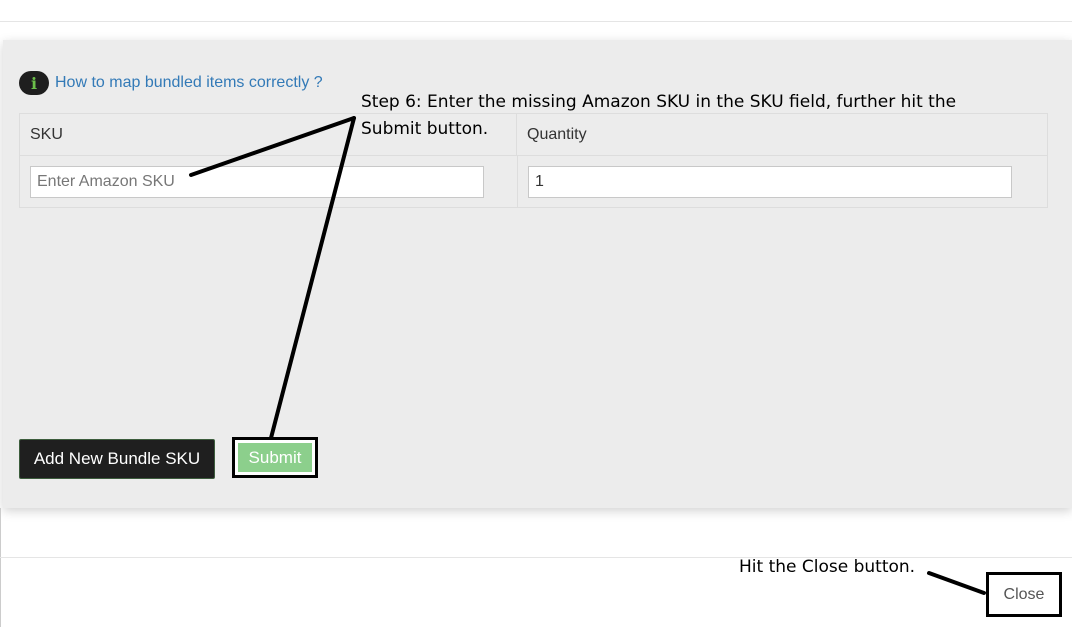  What do you see at coordinates (956, 583) in the screenshot?
I see `arrow-to-close-button` at bounding box center [956, 583].